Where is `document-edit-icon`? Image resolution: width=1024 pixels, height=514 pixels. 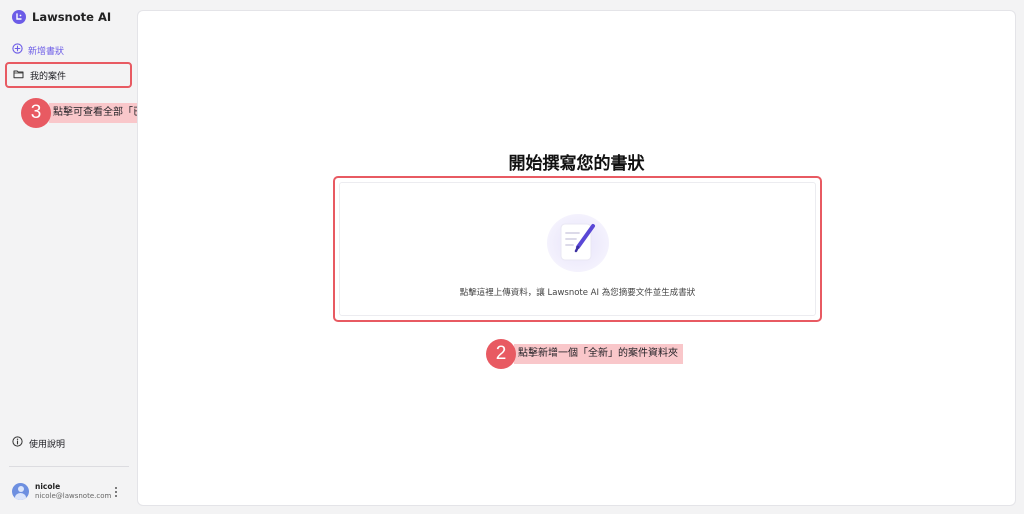
document-edit-icon is located at coordinates (578, 243).